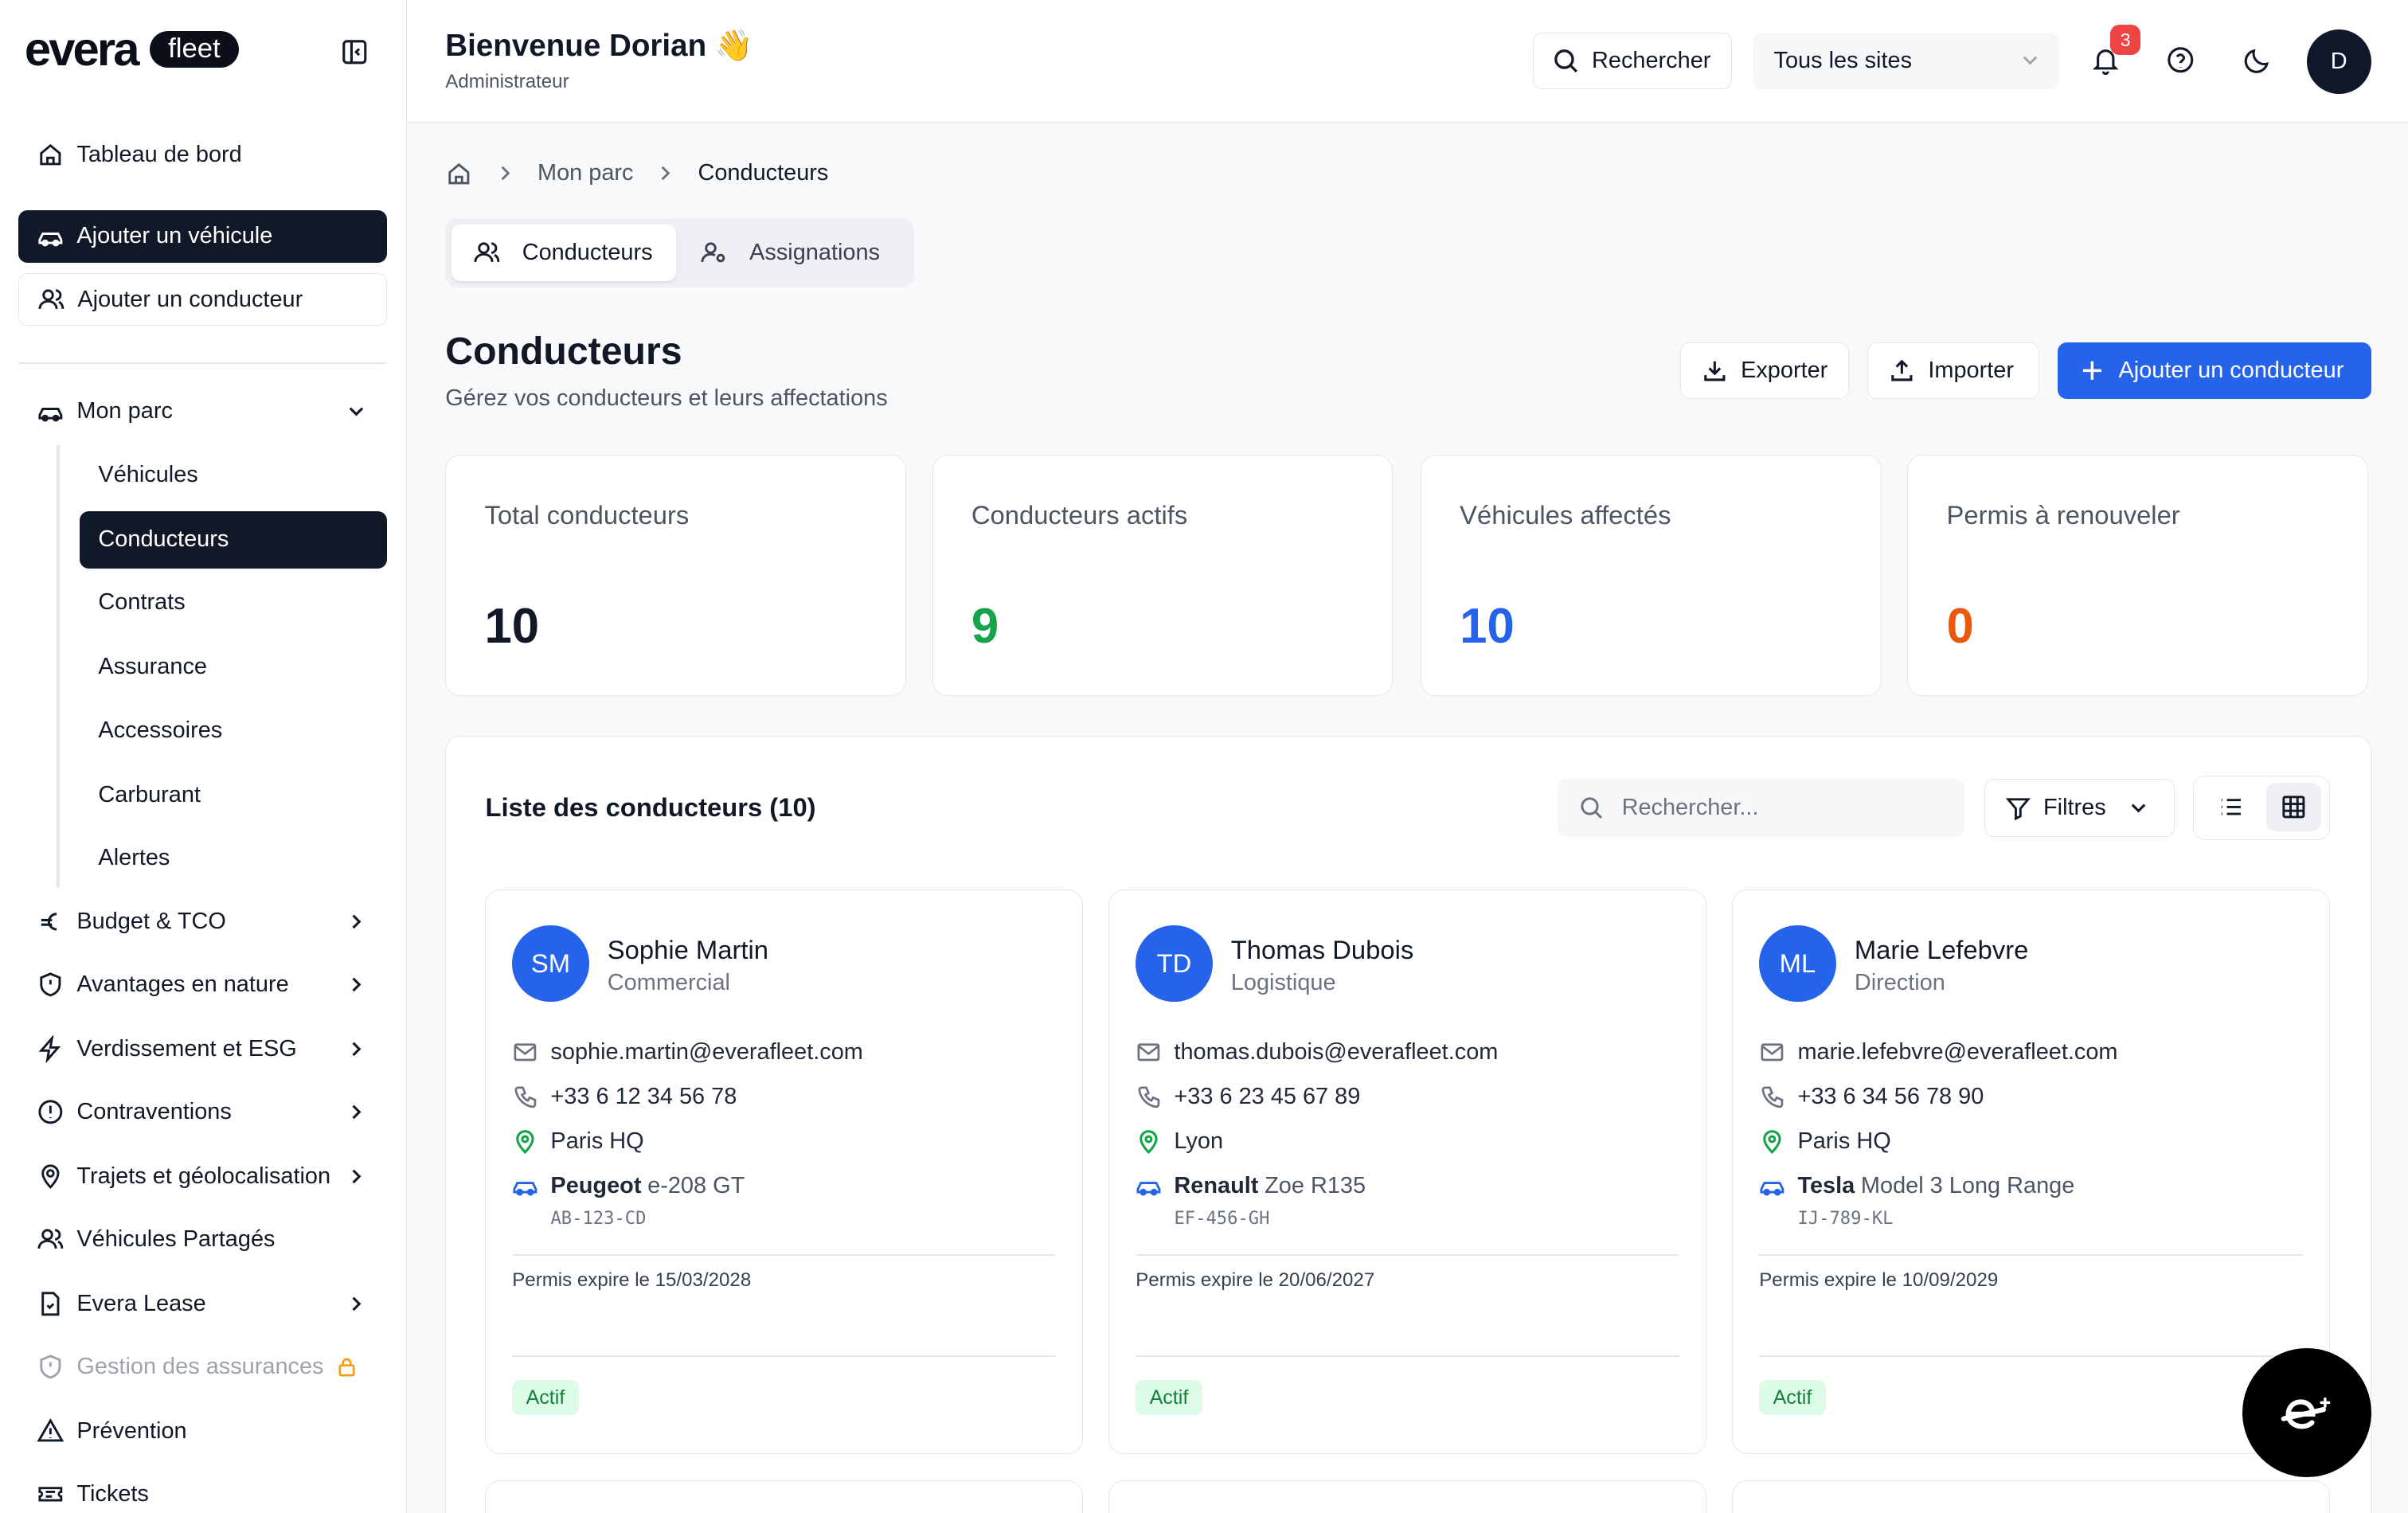 The width and height of the screenshot is (2408, 1513). Describe the element at coordinates (159, 155) in the screenshot. I see `sidebar-item-label: Tableau de bord` at that location.